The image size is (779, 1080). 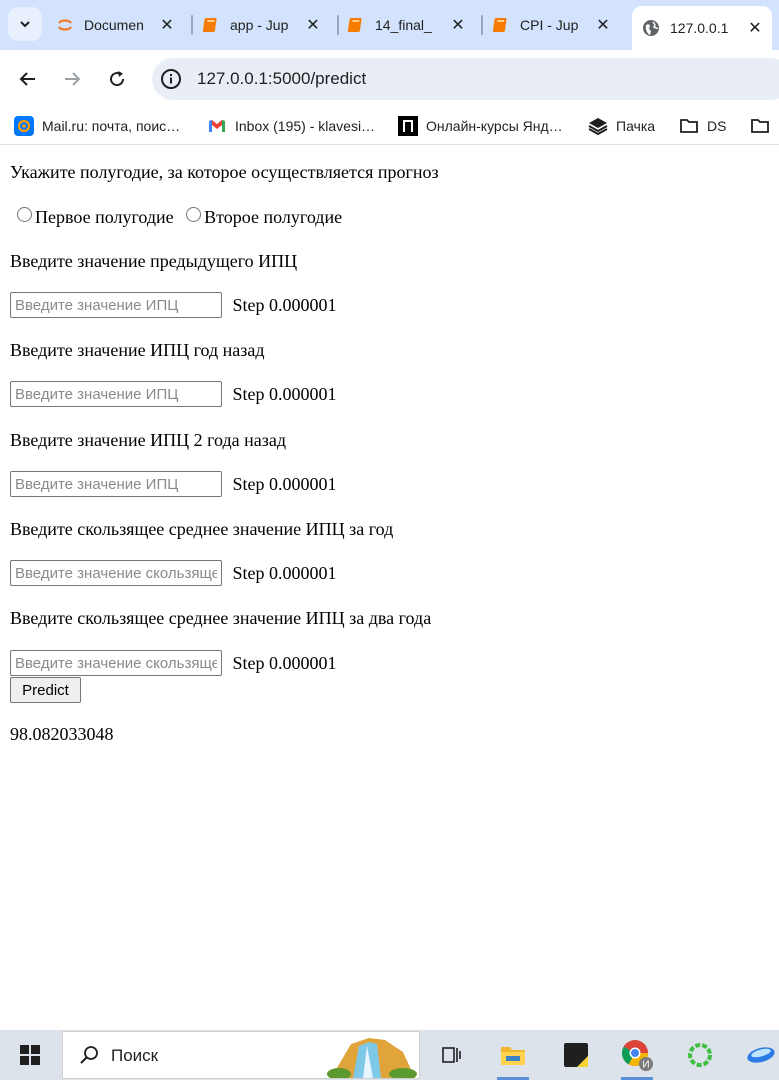 I want to click on taskbar-chrome: И, so click(x=637, y=1055).